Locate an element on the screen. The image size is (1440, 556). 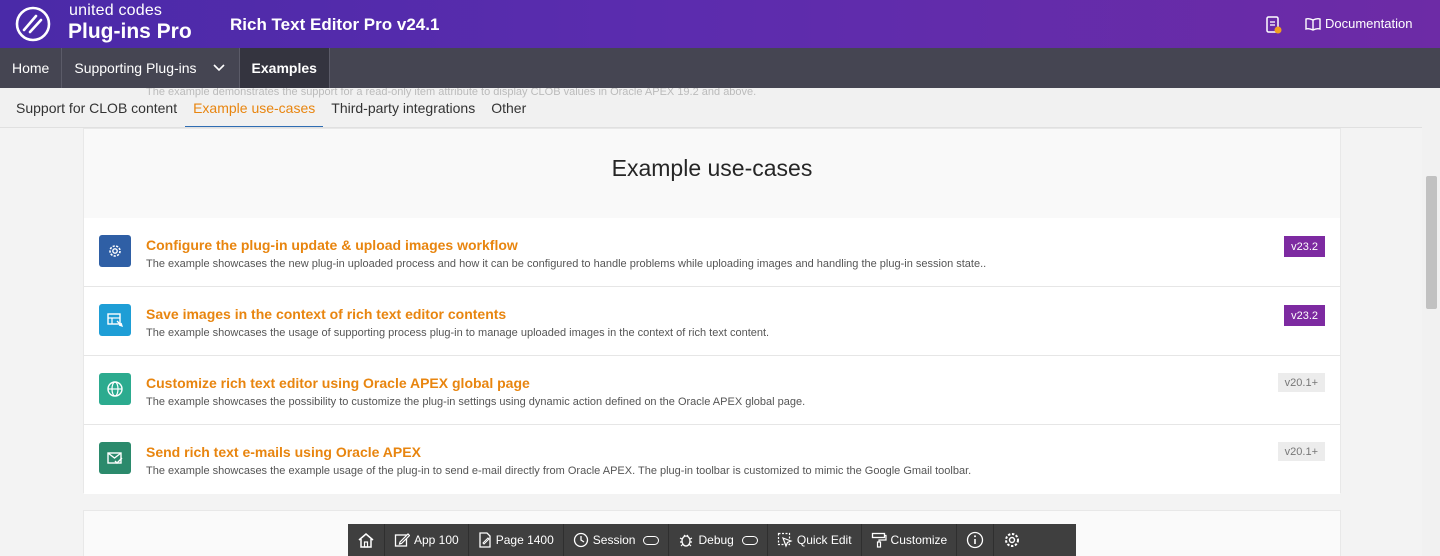
dev-debug-button: Debug is located at coordinates (718, 540).